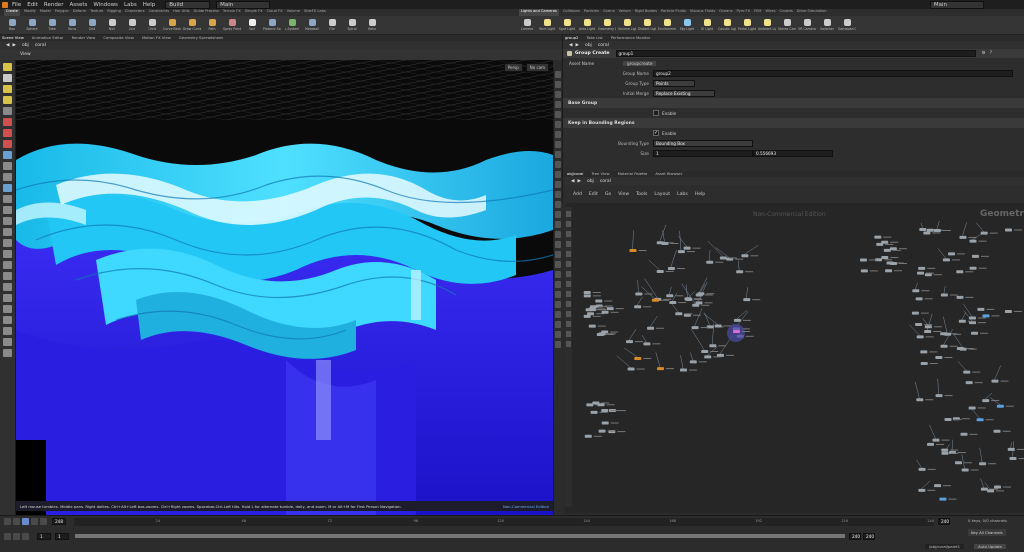 This screenshot has height=552, width=1024. I want to click on shelf-right-tab-wires: Wires, so click(771, 12).